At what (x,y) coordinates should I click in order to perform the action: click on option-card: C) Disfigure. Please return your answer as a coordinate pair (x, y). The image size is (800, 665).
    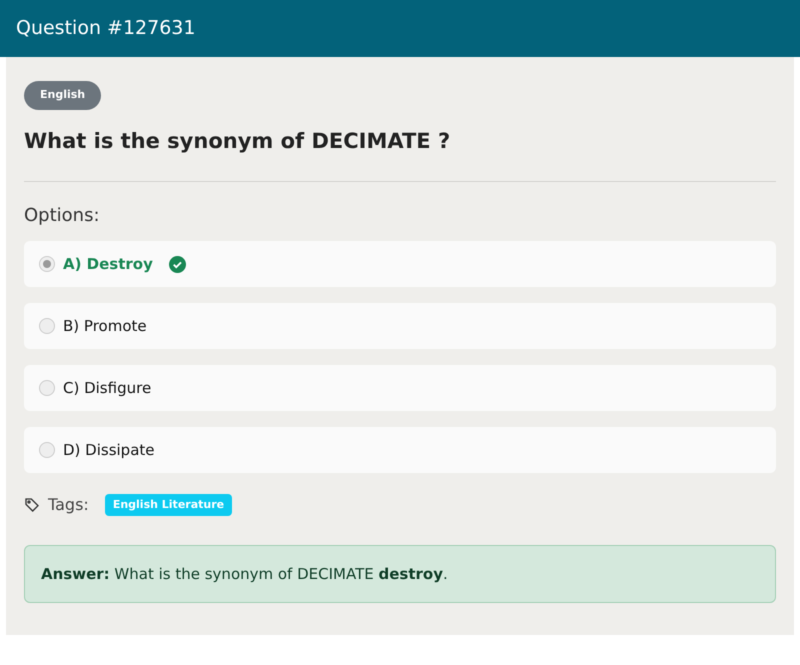
    Looking at the image, I should click on (400, 388).